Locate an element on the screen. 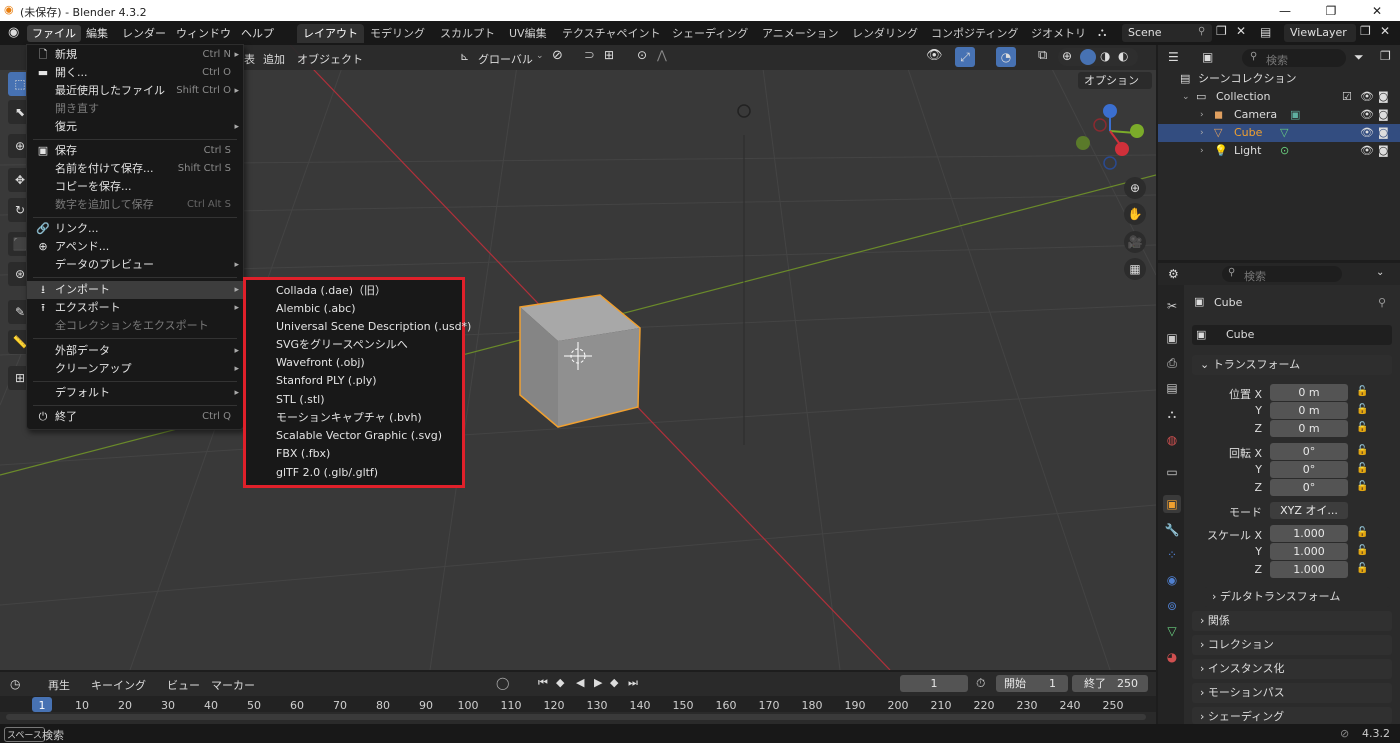 This screenshot has height=743, width=1400. camera-view-icon: 🎥 is located at coordinates (1135, 242).